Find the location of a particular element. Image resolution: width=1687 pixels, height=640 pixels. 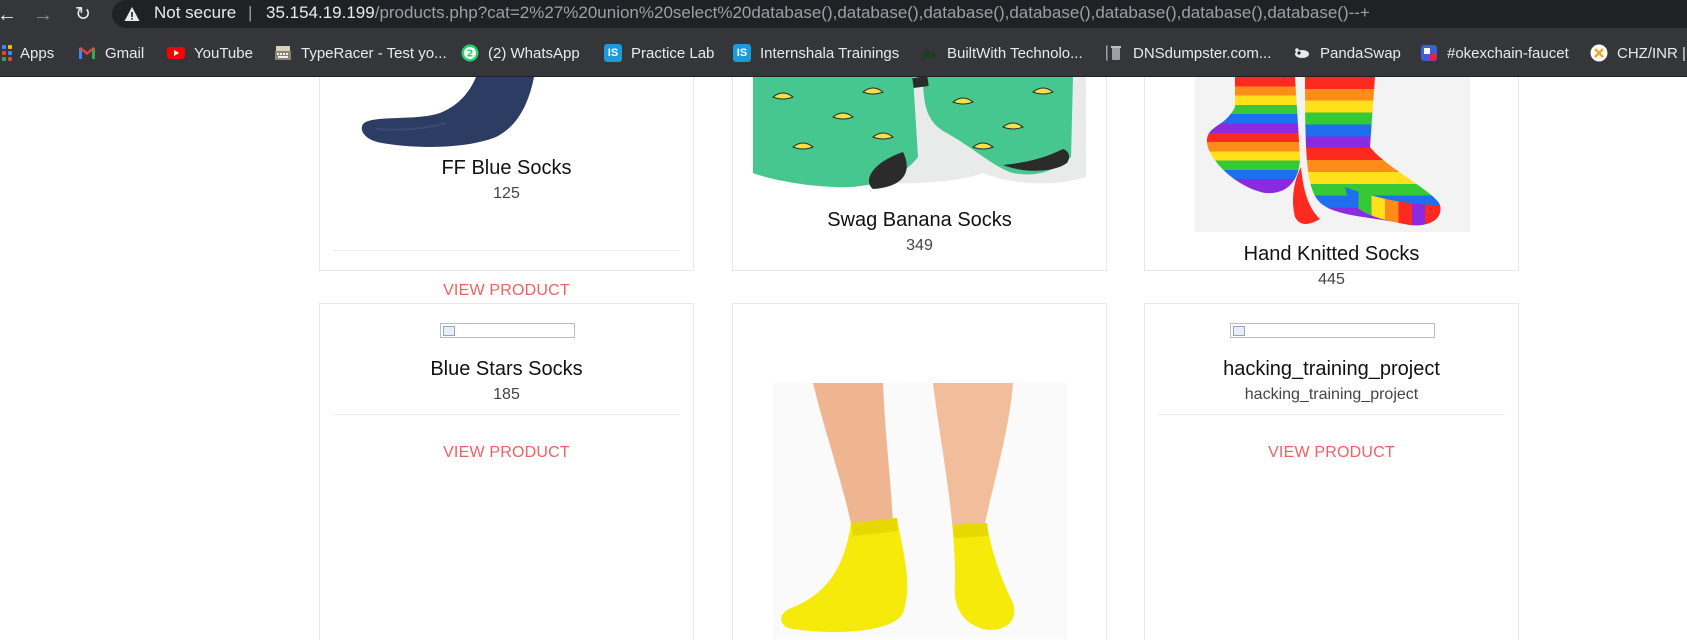

back-arrow-icon: ← is located at coordinates (10, 15).